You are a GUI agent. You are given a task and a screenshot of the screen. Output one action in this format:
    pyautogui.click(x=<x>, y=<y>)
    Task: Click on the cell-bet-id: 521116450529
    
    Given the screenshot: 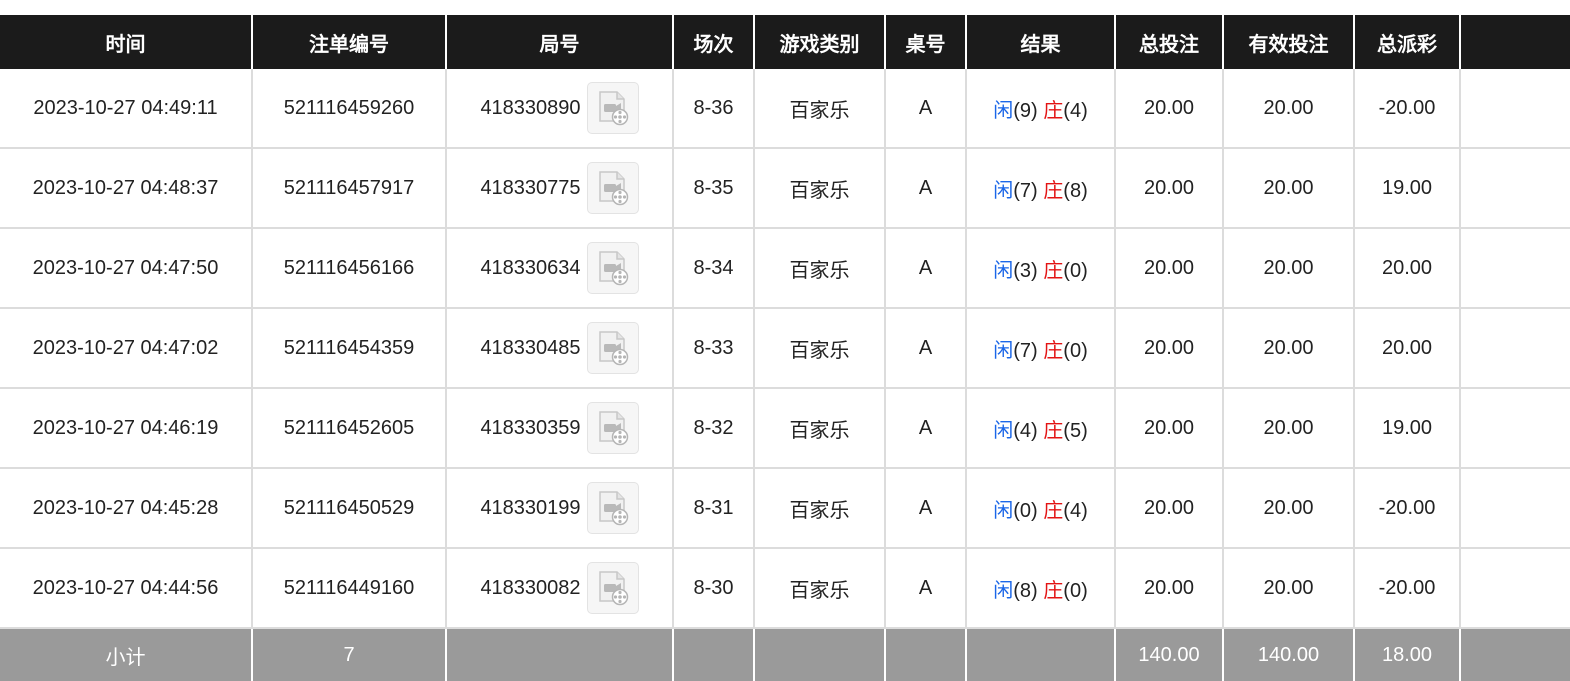 What is the action you would take?
    pyautogui.click(x=349, y=508)
    